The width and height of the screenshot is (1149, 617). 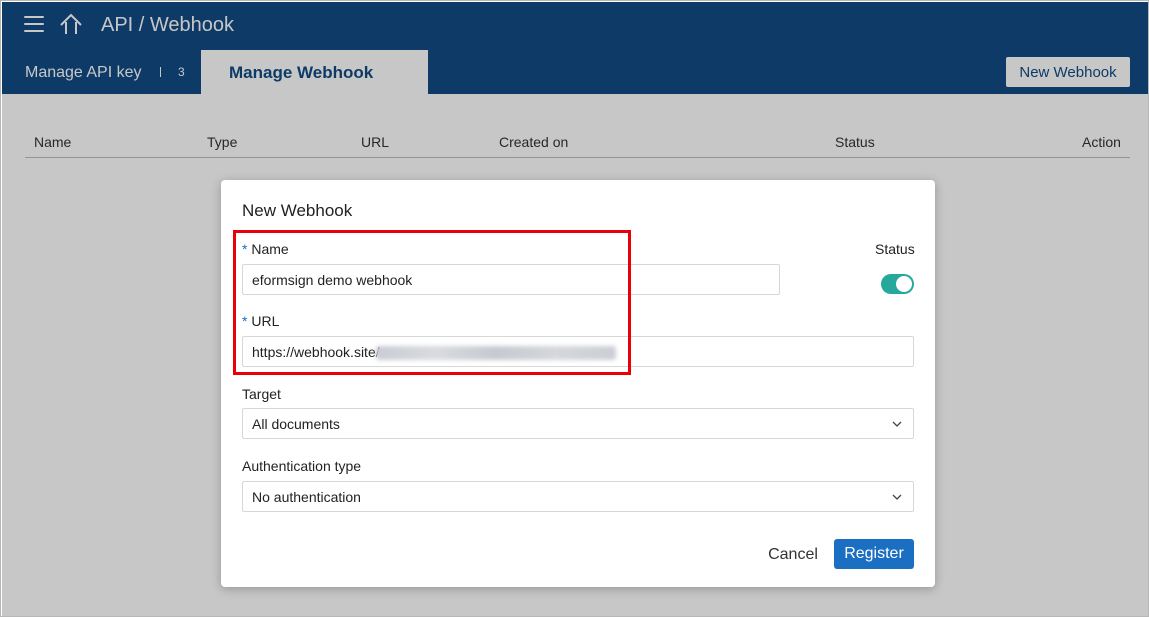 I want to click on url-label: * URL, so click(x=260, y=321).